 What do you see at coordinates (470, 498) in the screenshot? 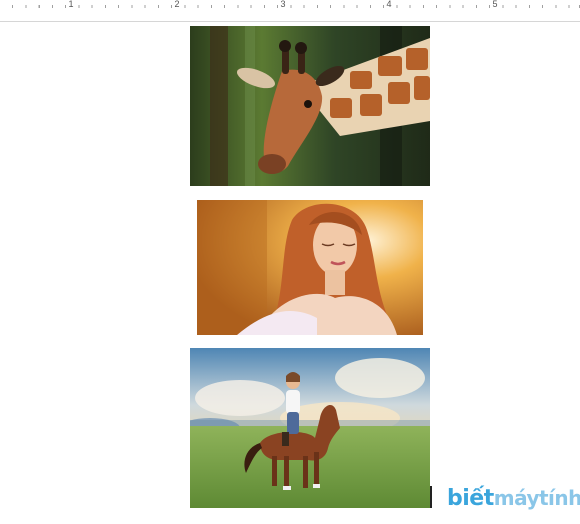
I see `logo-part-1: biết` at bounding box center [470, 498].